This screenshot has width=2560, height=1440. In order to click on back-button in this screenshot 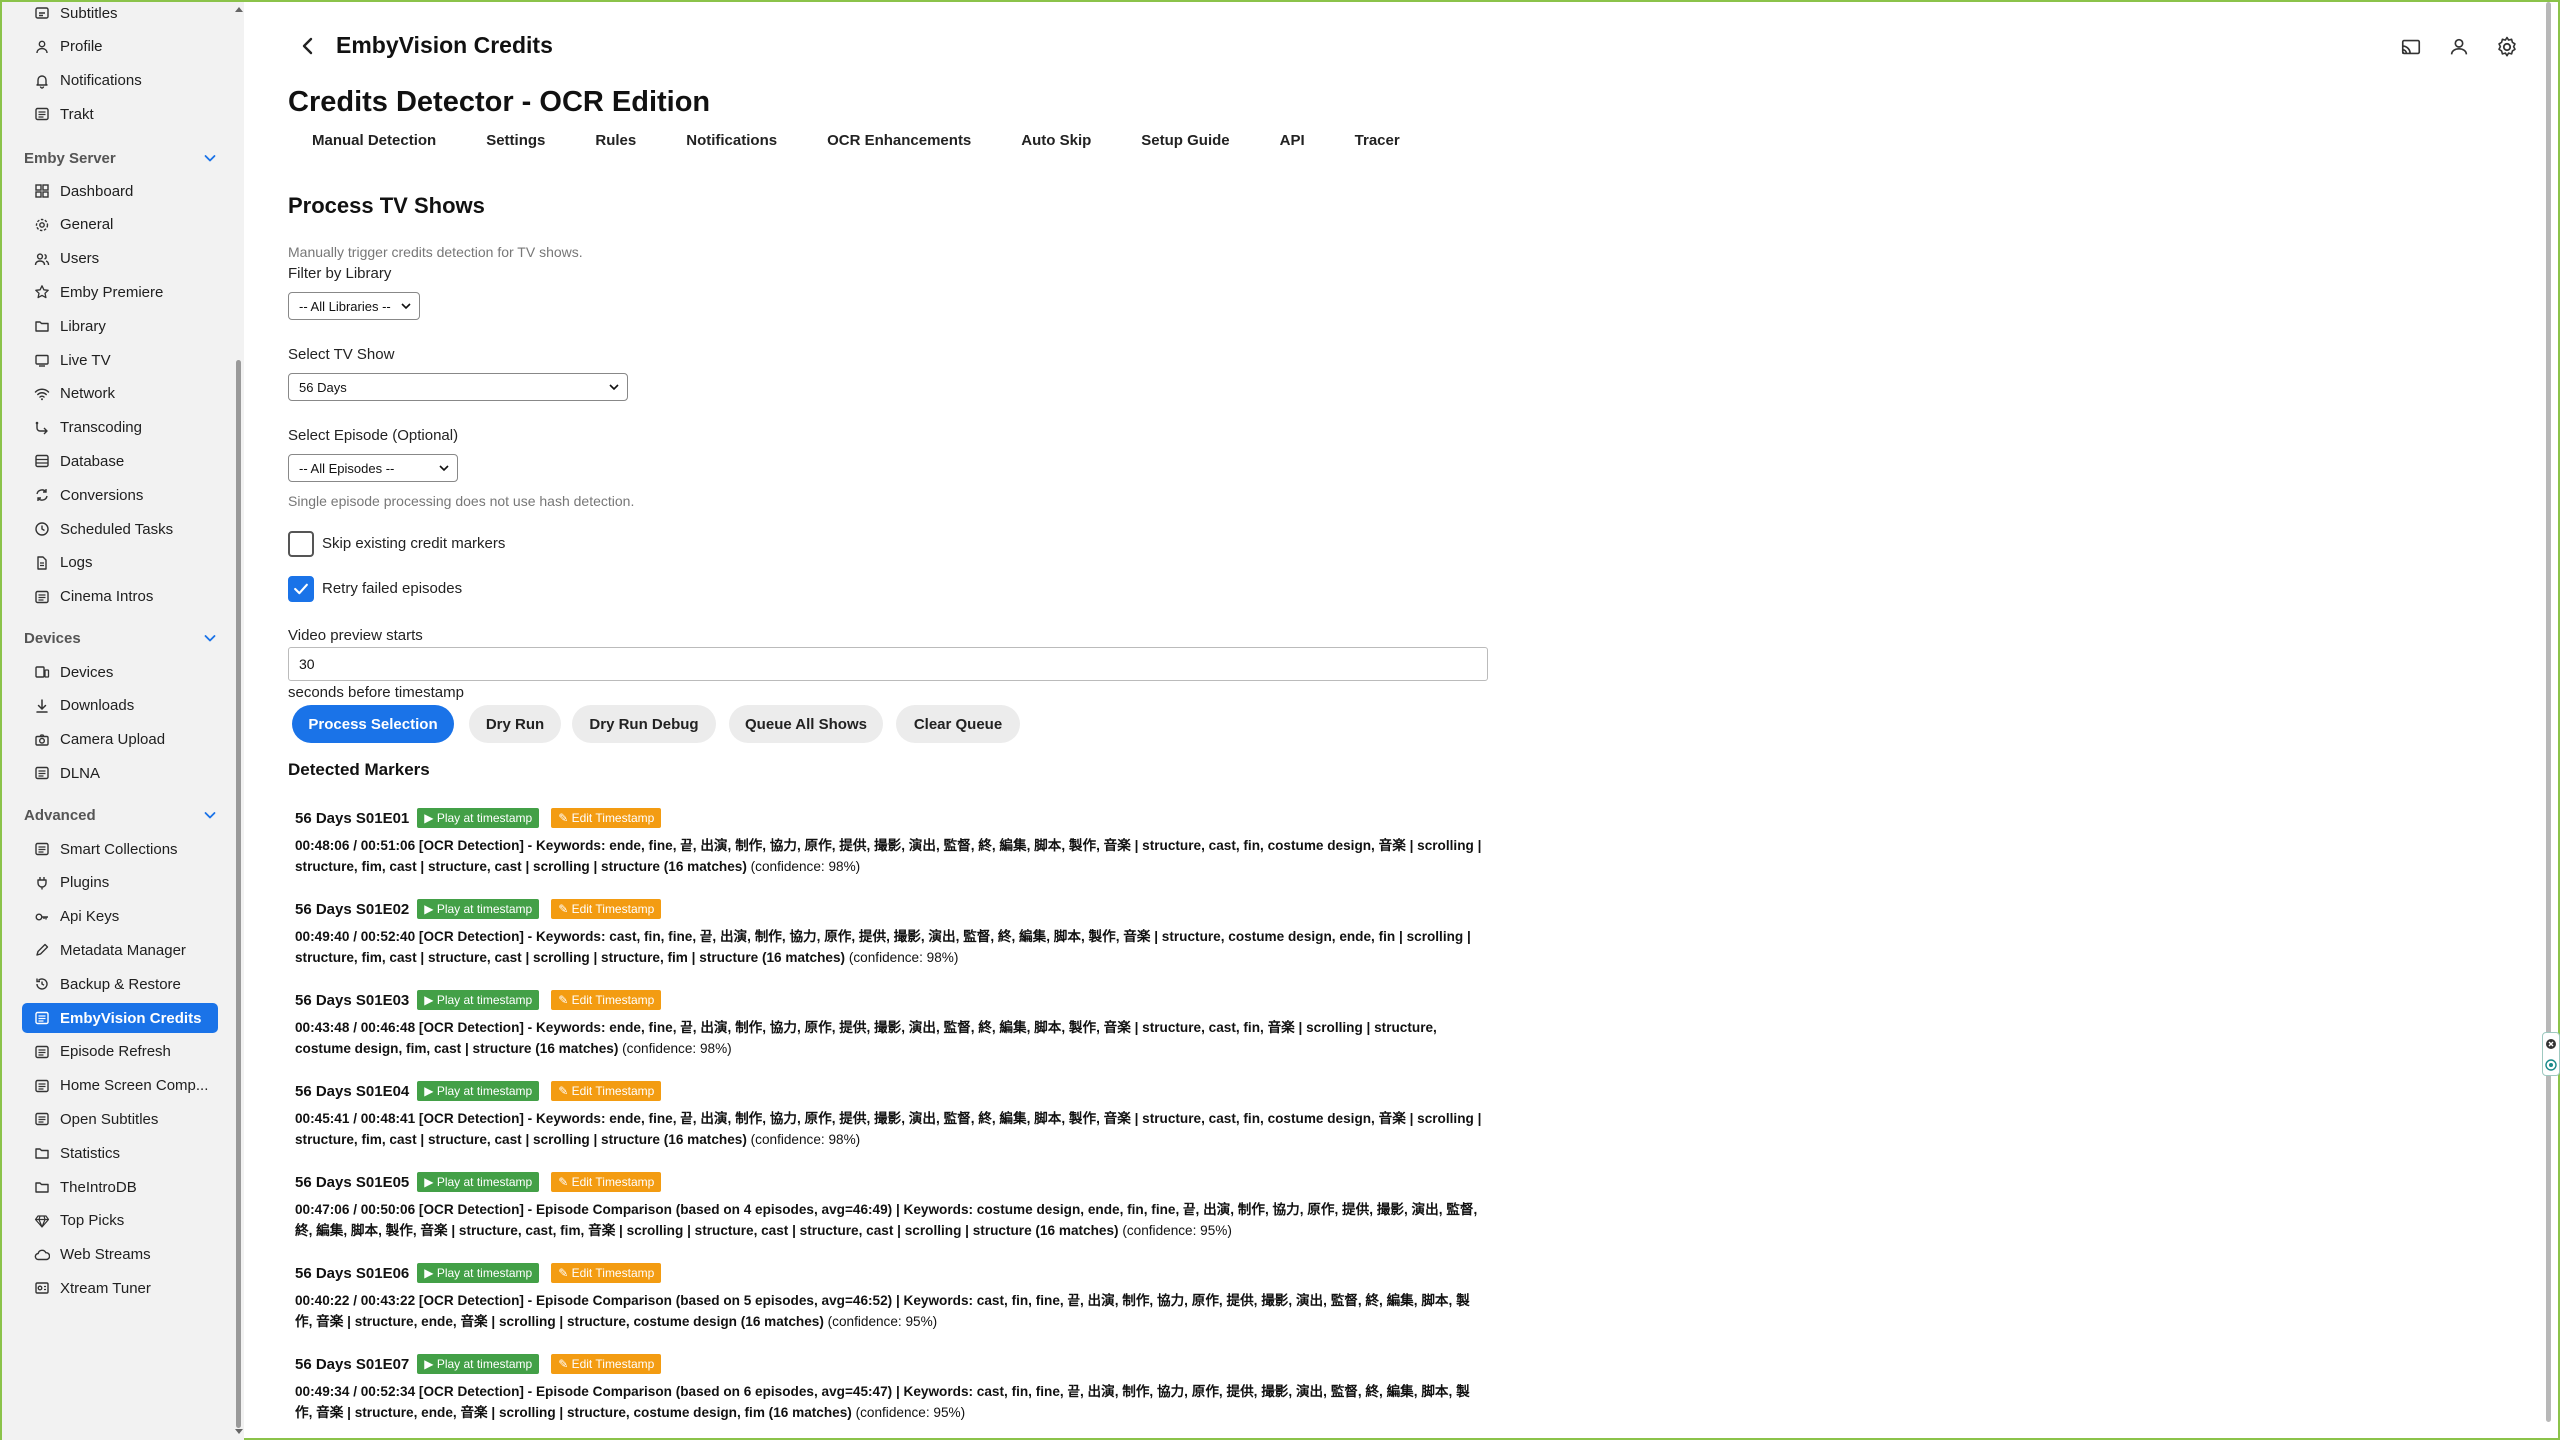, I will do `click(308, 46)`.